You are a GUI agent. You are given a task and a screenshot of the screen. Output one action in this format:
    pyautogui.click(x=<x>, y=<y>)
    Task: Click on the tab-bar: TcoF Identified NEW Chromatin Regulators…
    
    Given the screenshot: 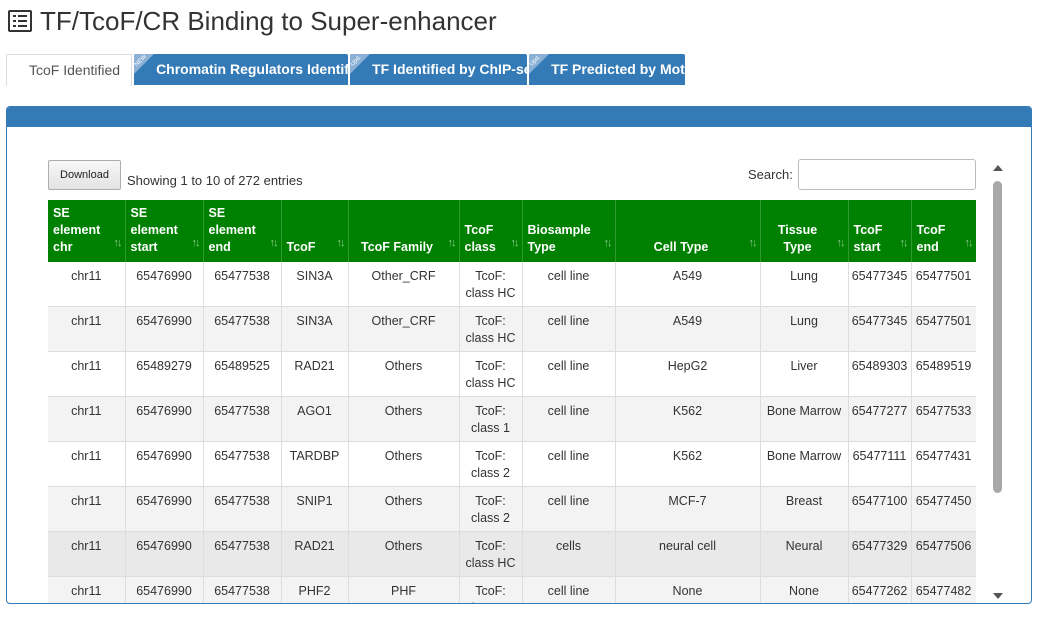 What is the action you would take?
    pyautogui.click(x=346, y=70)
    